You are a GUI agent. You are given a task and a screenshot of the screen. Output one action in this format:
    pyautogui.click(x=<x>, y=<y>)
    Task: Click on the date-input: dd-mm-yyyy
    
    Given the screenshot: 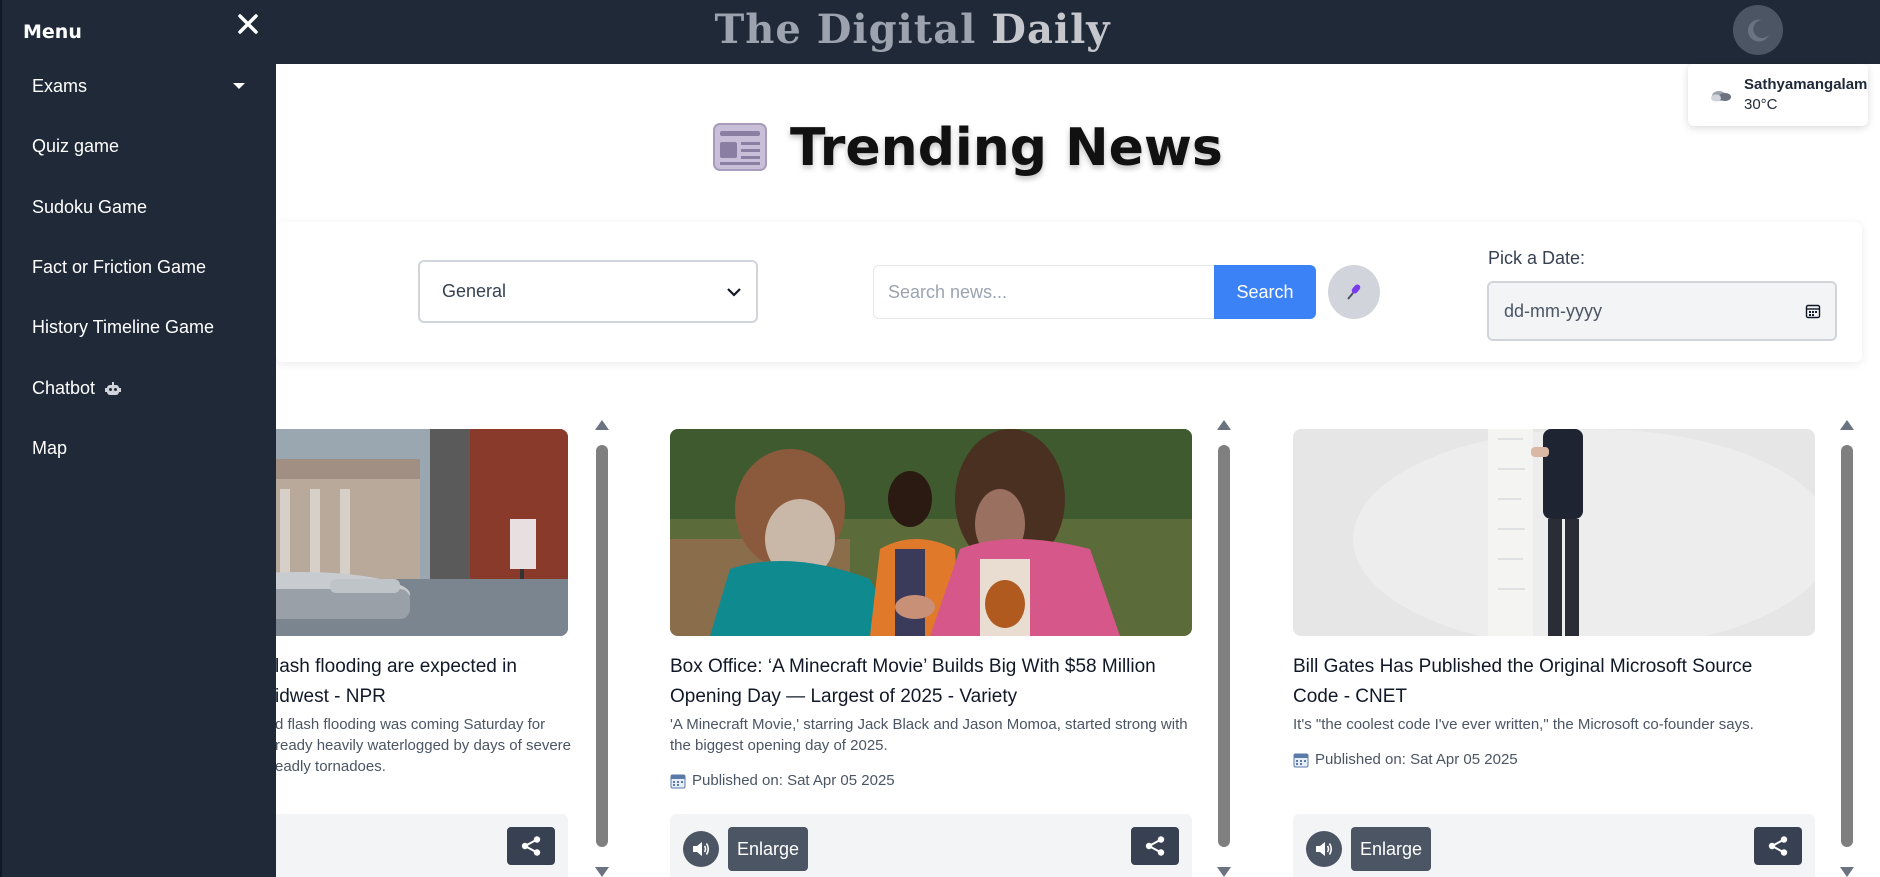 What is the action you would take?
    pyautogui.click(x=1662, y=311)
    